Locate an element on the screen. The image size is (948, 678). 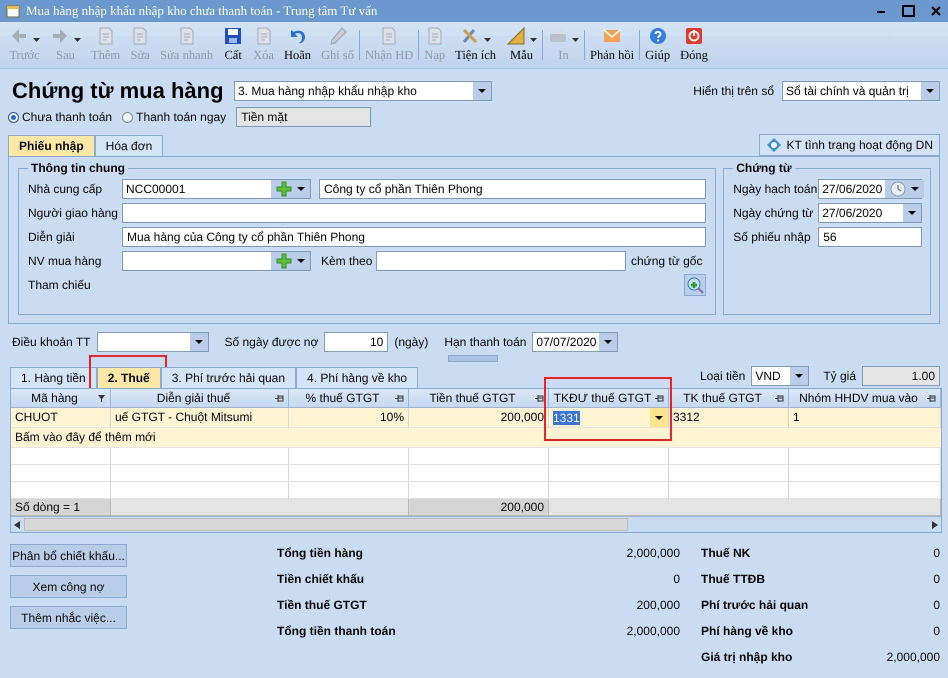
table-cell: 200,000 is located at coordinates (479, 418).